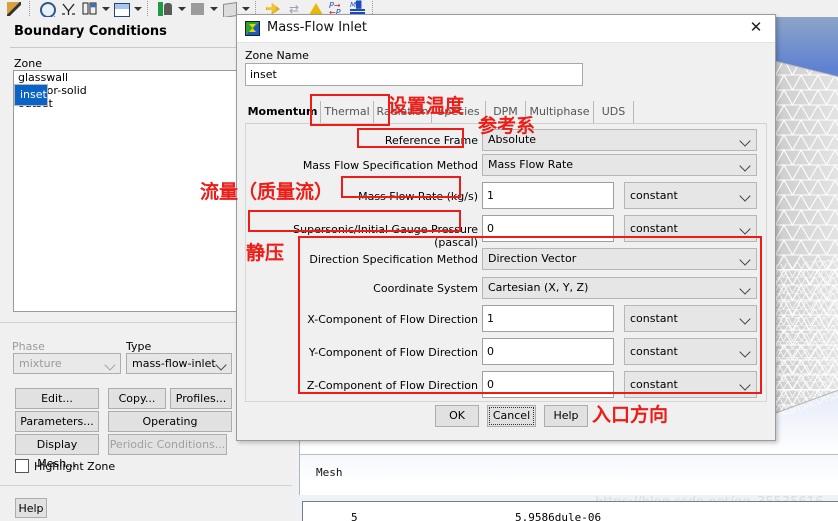  Describe the element at coordinates (531, 164) in the screenshot. I see `mass-flow-spec-value: Mass Flow Rate` at that location.